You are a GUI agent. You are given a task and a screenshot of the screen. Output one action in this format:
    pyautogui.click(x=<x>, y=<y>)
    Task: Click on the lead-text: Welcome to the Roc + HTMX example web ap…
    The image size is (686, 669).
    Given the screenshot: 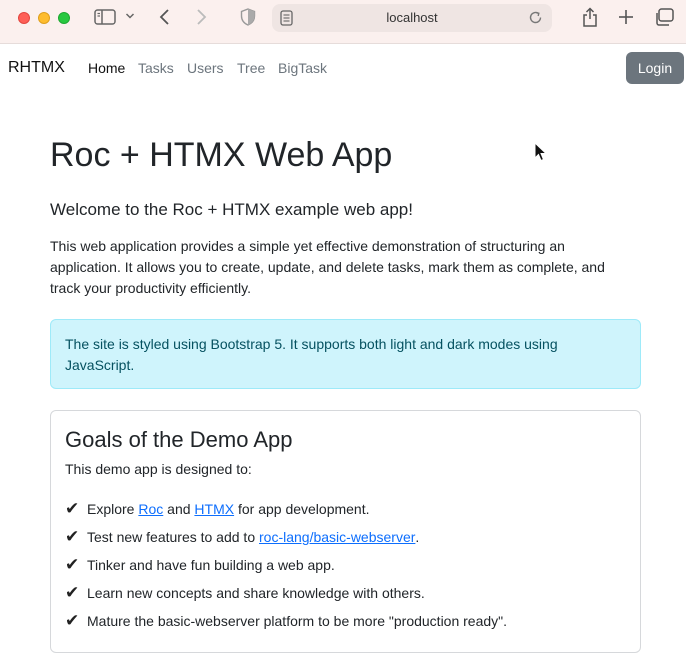 What is the action you would take?
    pyautogui.click(x=231, y=209)
    